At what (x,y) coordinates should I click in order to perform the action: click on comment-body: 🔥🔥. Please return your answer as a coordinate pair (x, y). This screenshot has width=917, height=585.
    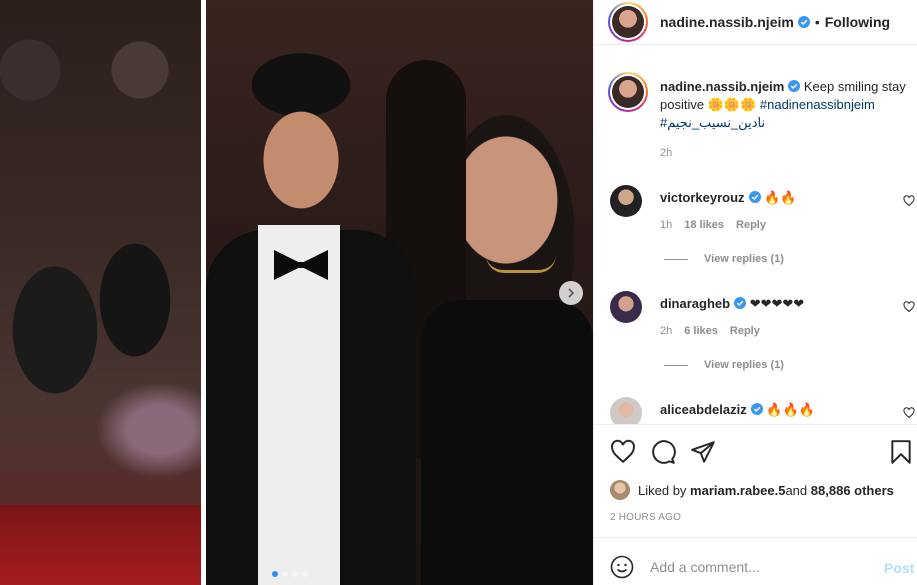
    Looking at the image, I should click on (780, 197).